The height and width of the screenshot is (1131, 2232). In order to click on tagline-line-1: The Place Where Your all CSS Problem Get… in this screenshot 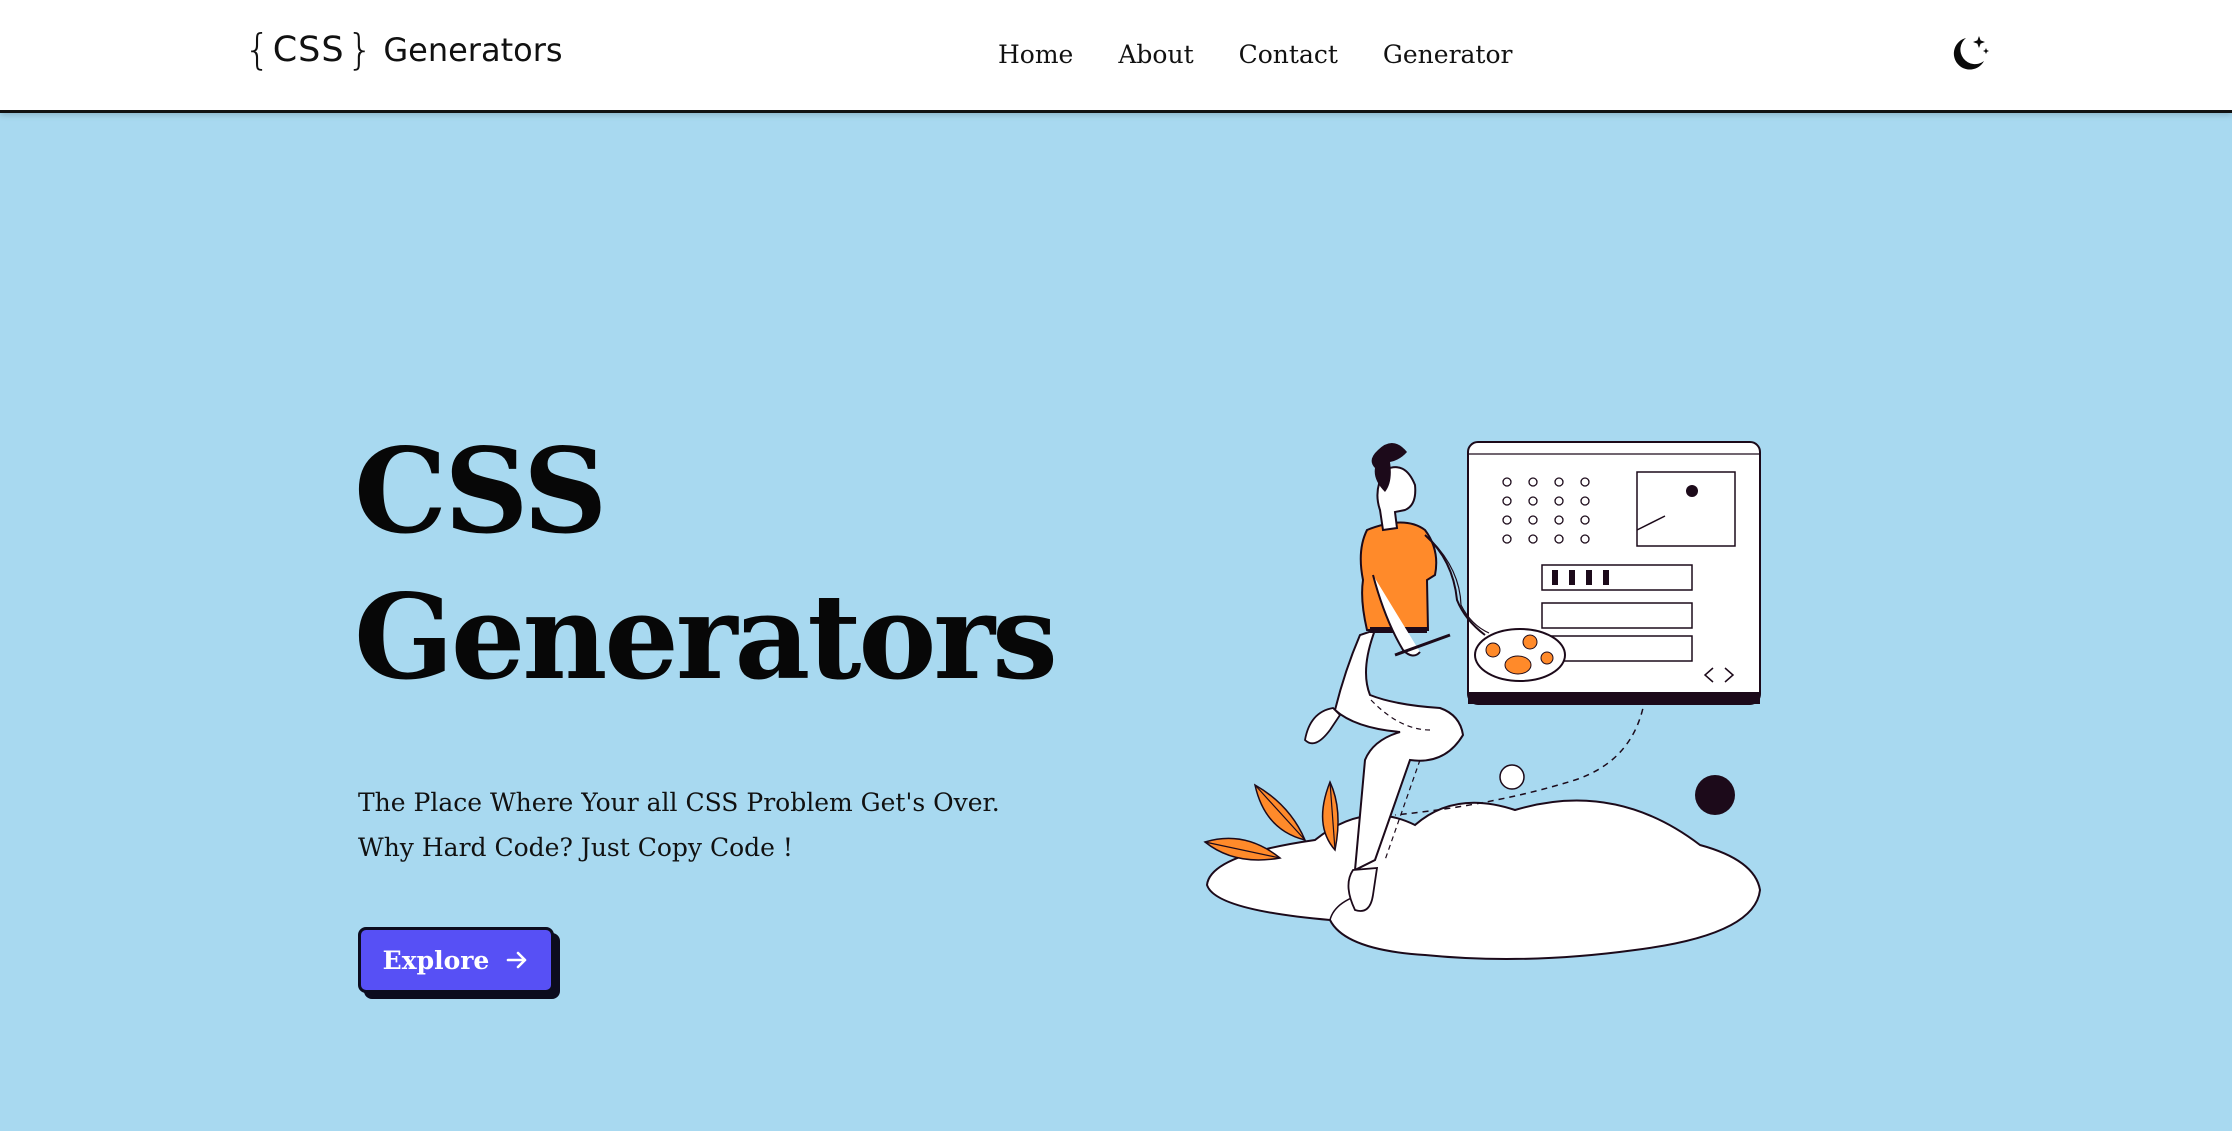, I will do `click(679, 802)`.